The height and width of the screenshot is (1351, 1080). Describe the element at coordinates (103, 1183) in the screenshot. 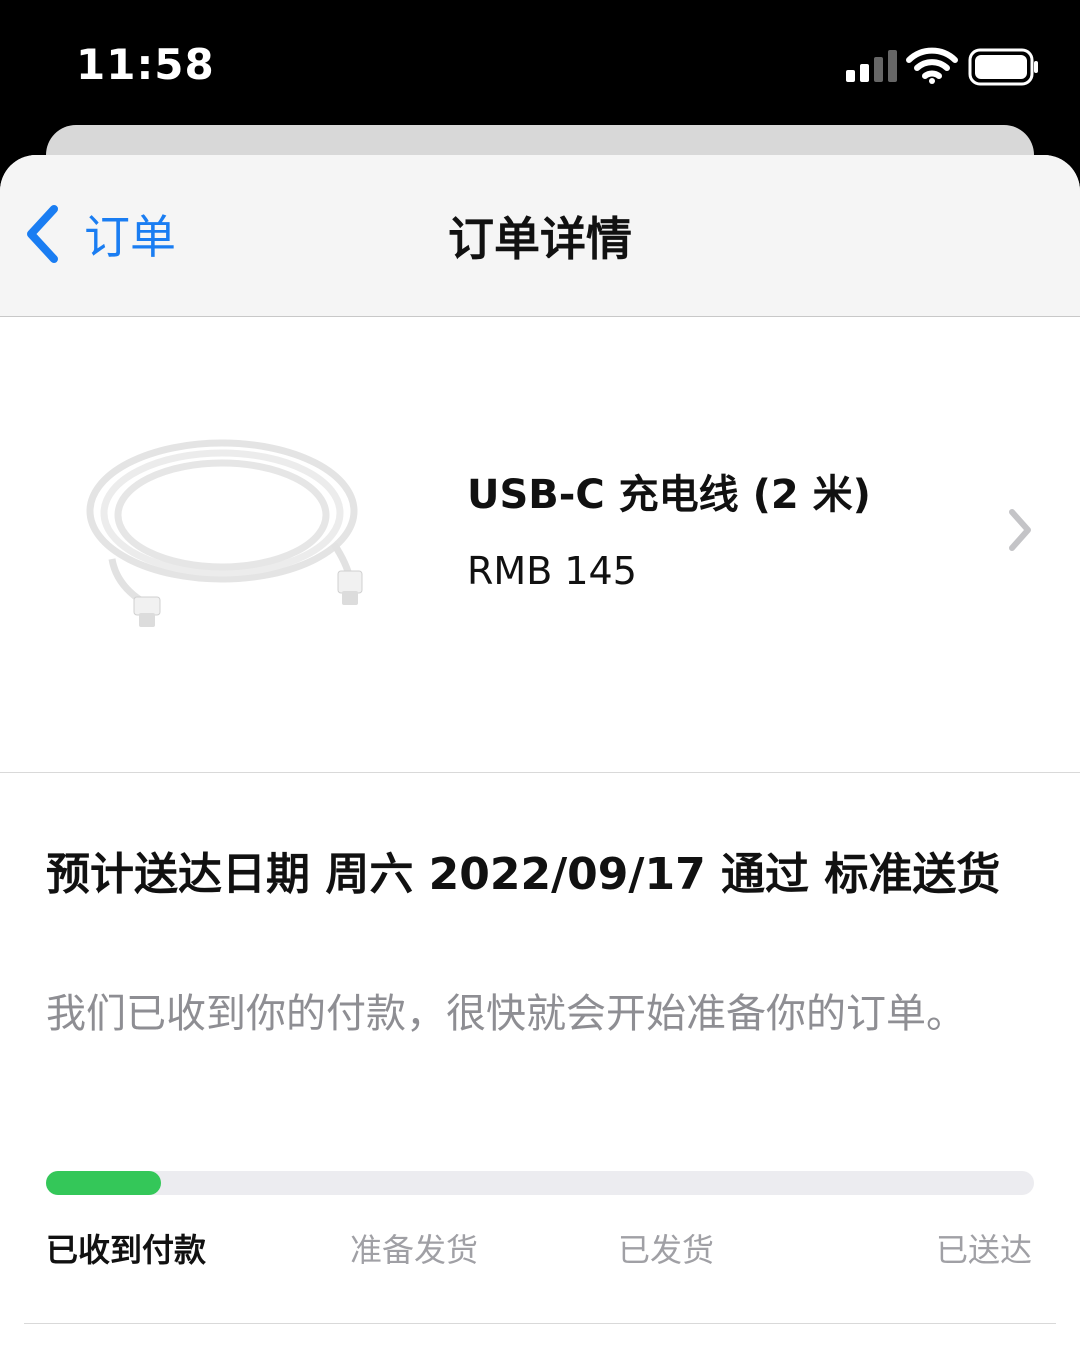

I see `order-progress-fill` at that location.